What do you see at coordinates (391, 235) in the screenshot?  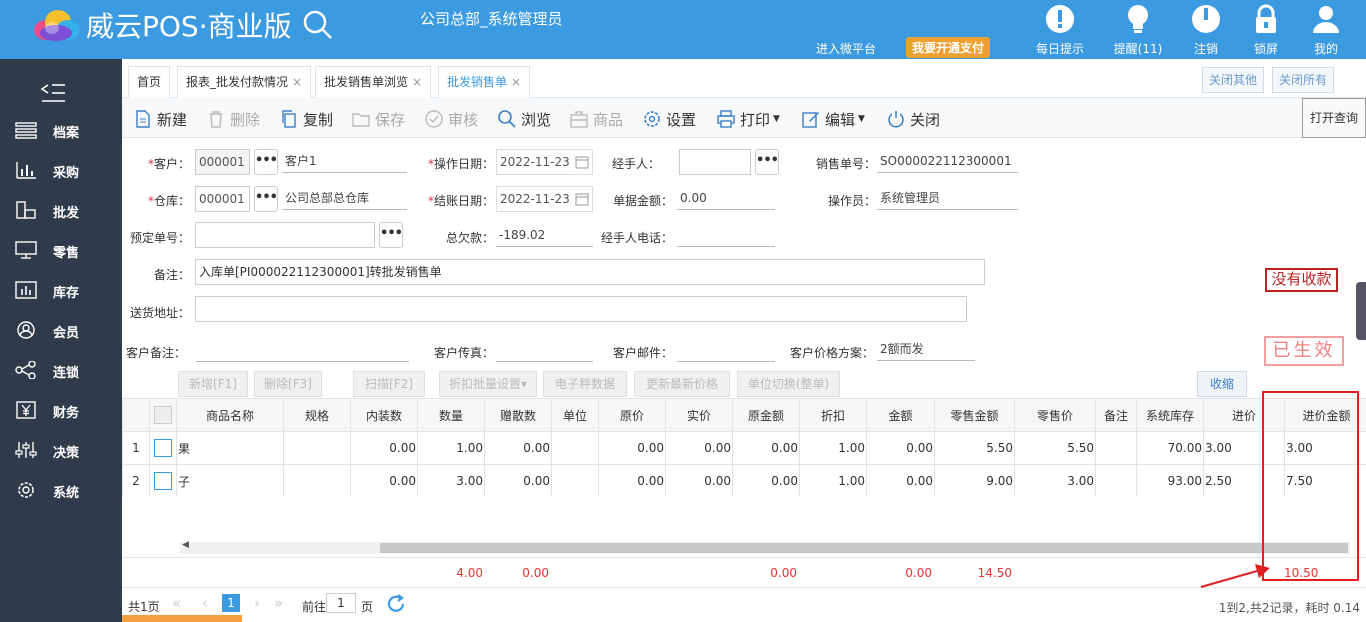 I see `reserve-lookup-button: •••` at bounding box center [391, 235].